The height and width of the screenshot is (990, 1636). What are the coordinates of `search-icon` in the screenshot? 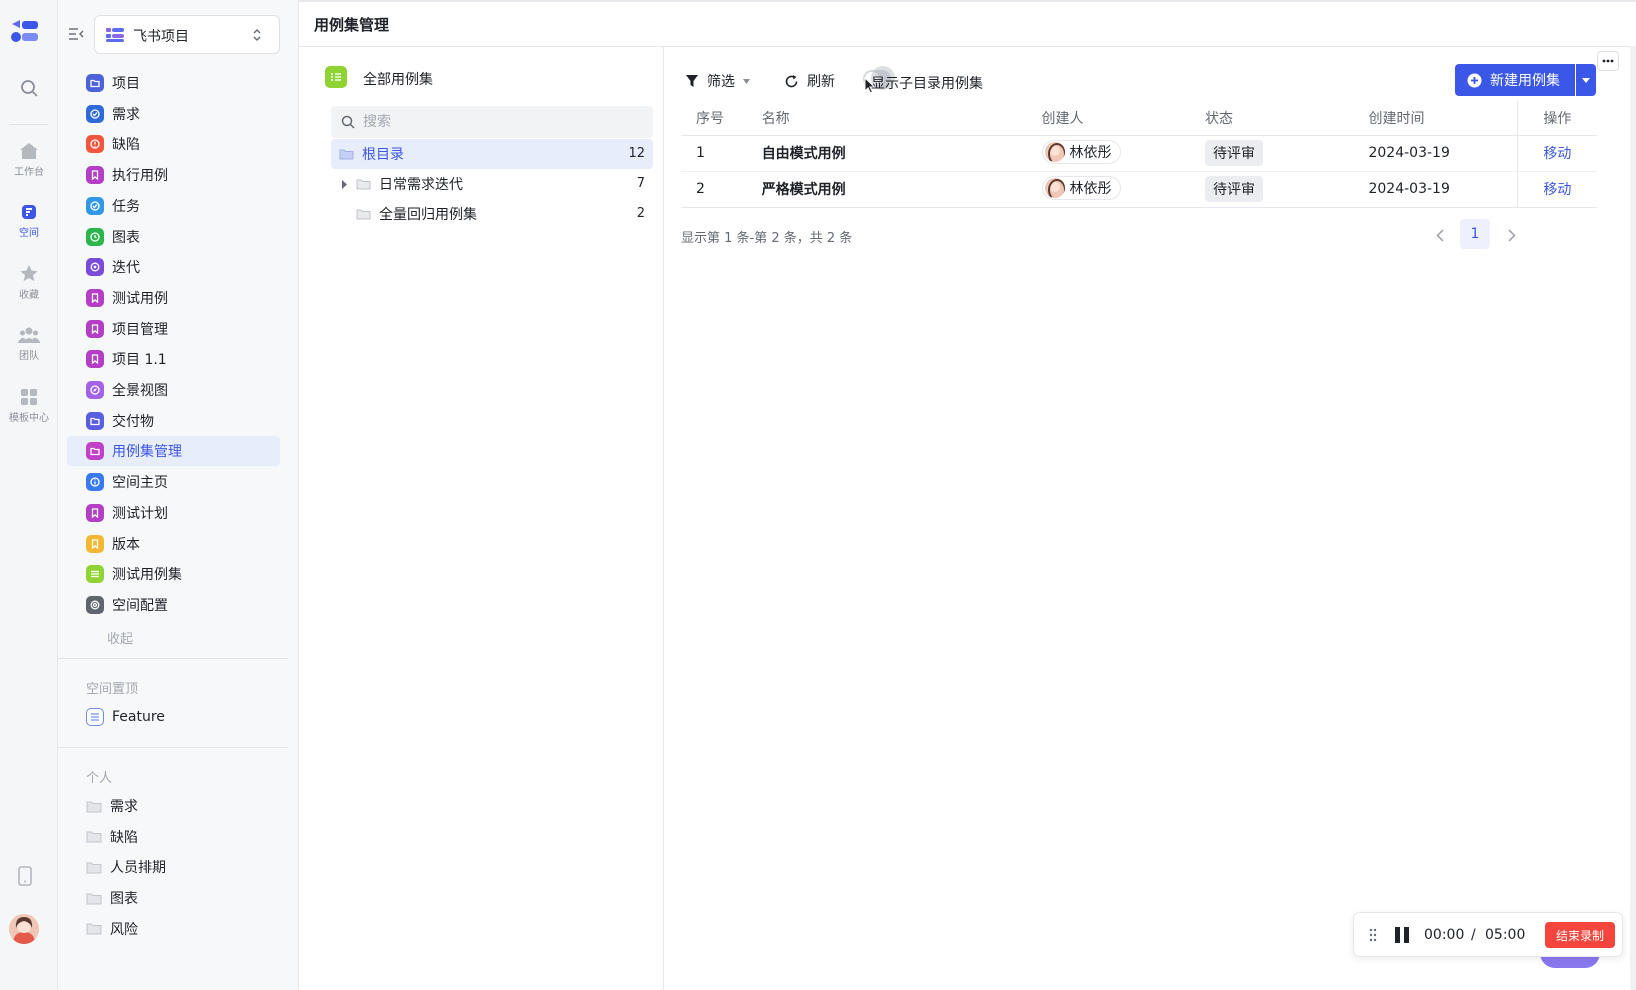 It's located at (29, 88).